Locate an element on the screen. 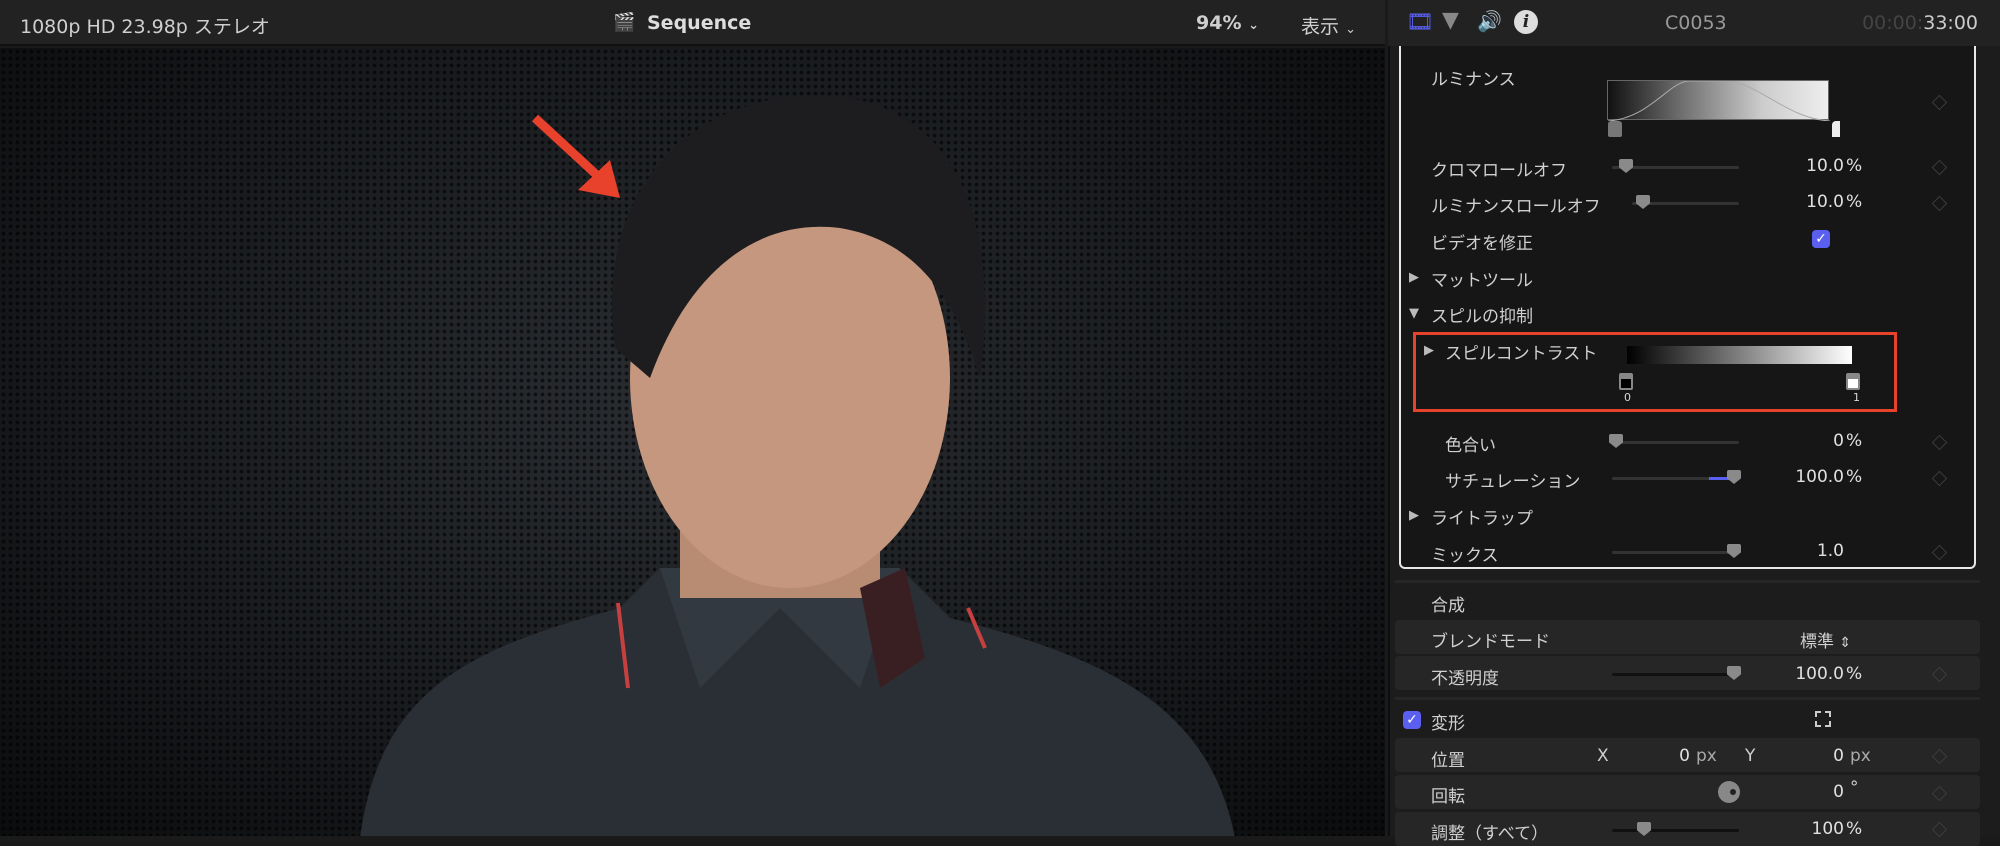  luma-rolloff-label: ルミナンスロールオフ is located at coordinates (1516, 207).